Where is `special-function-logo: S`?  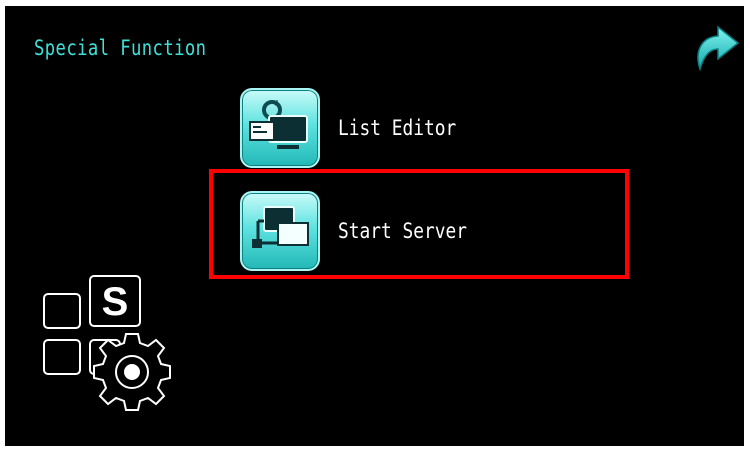
special-function-logo: S is located at coordinates (108, 344).